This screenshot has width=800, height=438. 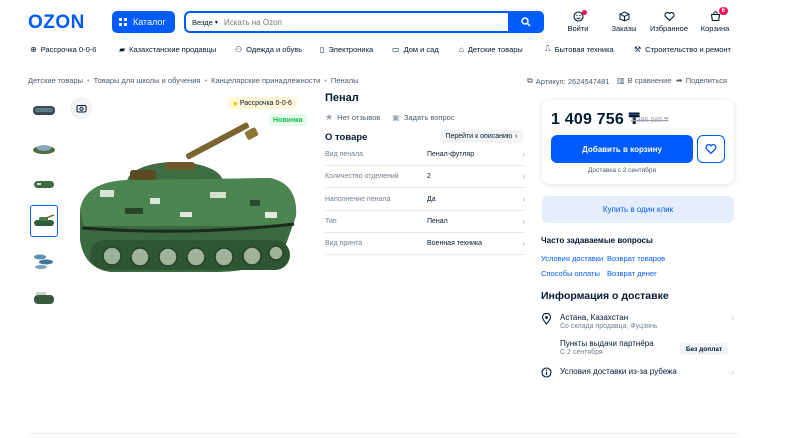 I want to click on breadcrumb-item: Канцелярские принадлежности, so click(x=265, y=80).